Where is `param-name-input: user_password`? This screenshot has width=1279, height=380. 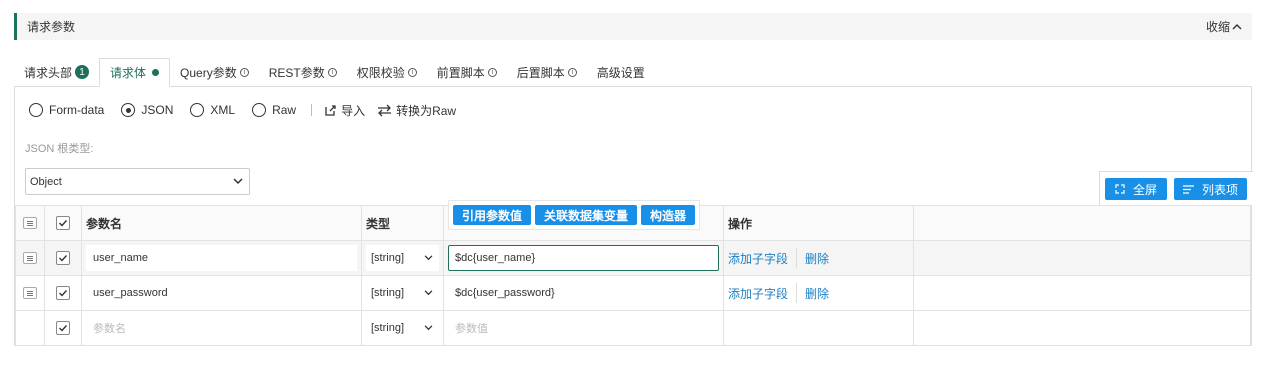 param-name-input: user_password is located at coordinates (221, 293).